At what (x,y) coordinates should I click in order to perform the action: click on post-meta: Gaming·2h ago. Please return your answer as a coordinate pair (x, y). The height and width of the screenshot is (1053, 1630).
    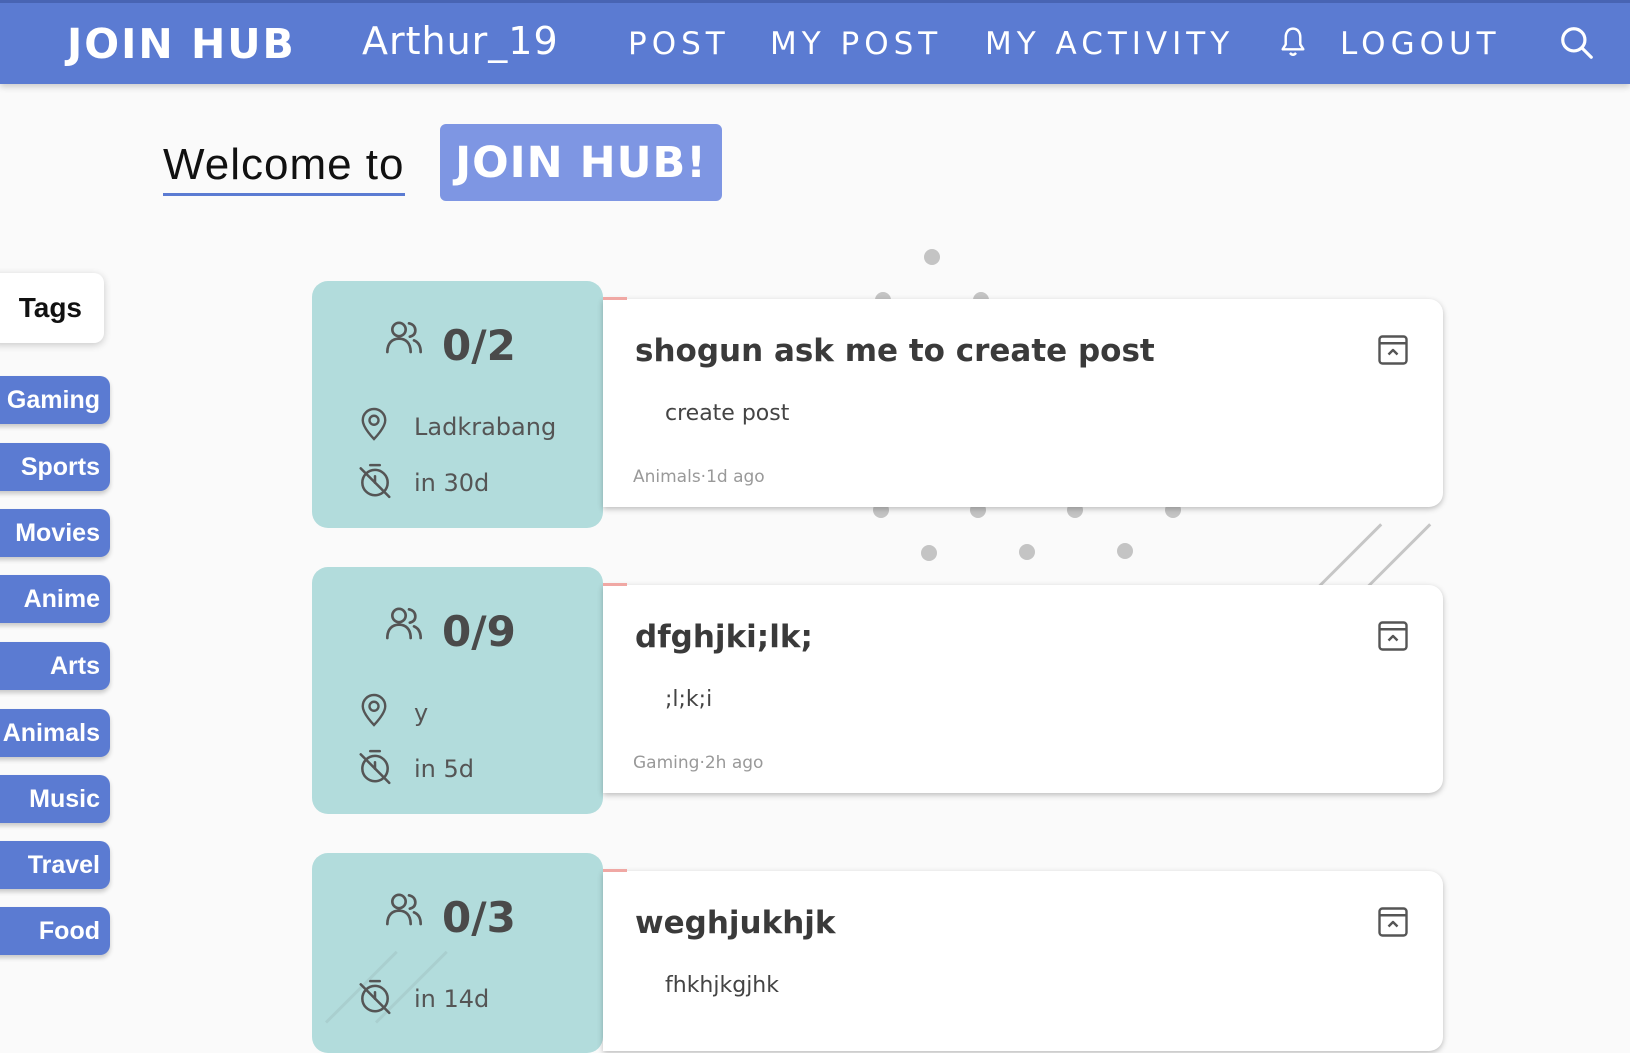
    Looking at the image, I should click on (698, 763).